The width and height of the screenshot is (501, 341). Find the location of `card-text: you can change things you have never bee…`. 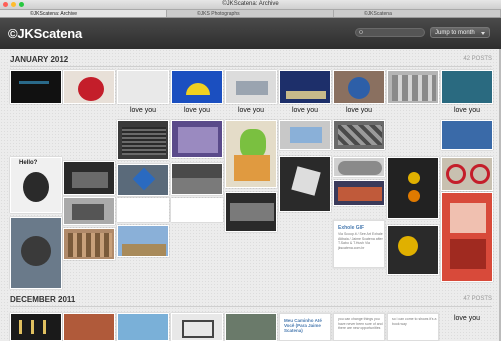

card-text: you can change things you have never bee… is located at coordinates (360, 323).